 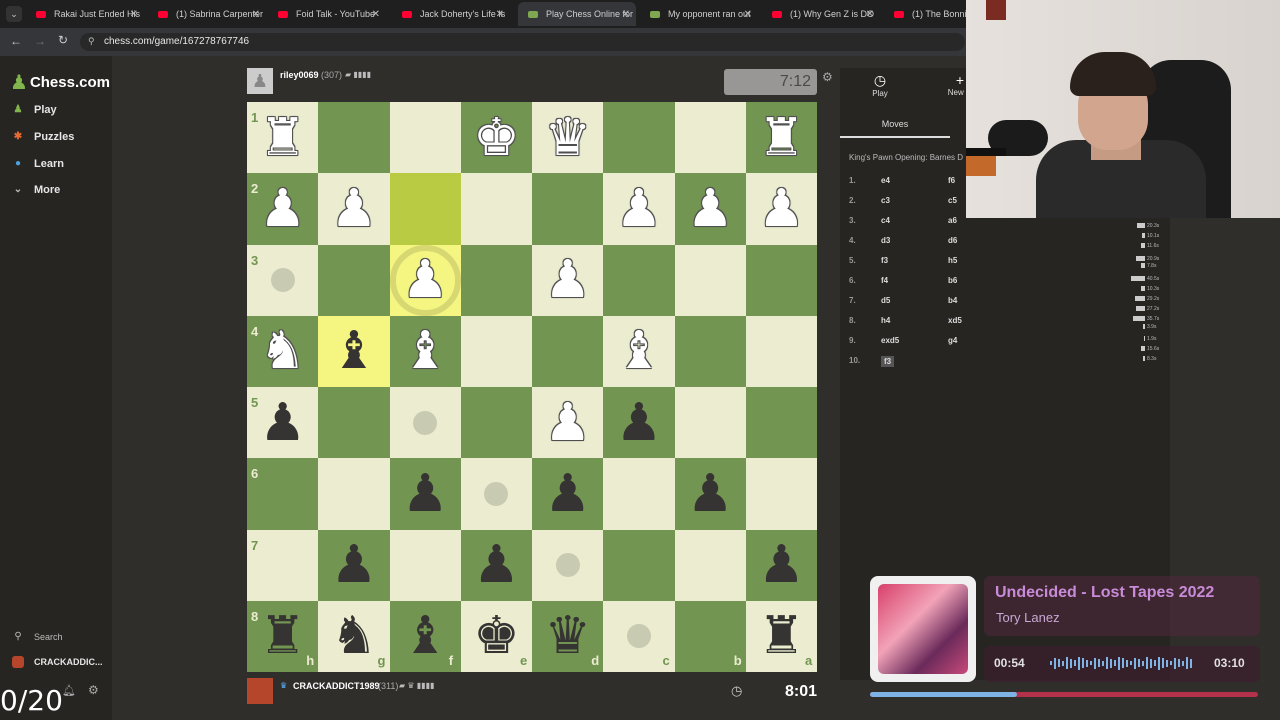 I want to click on url-input: chess.com/game/167278767746, so click(x=522, y=42).